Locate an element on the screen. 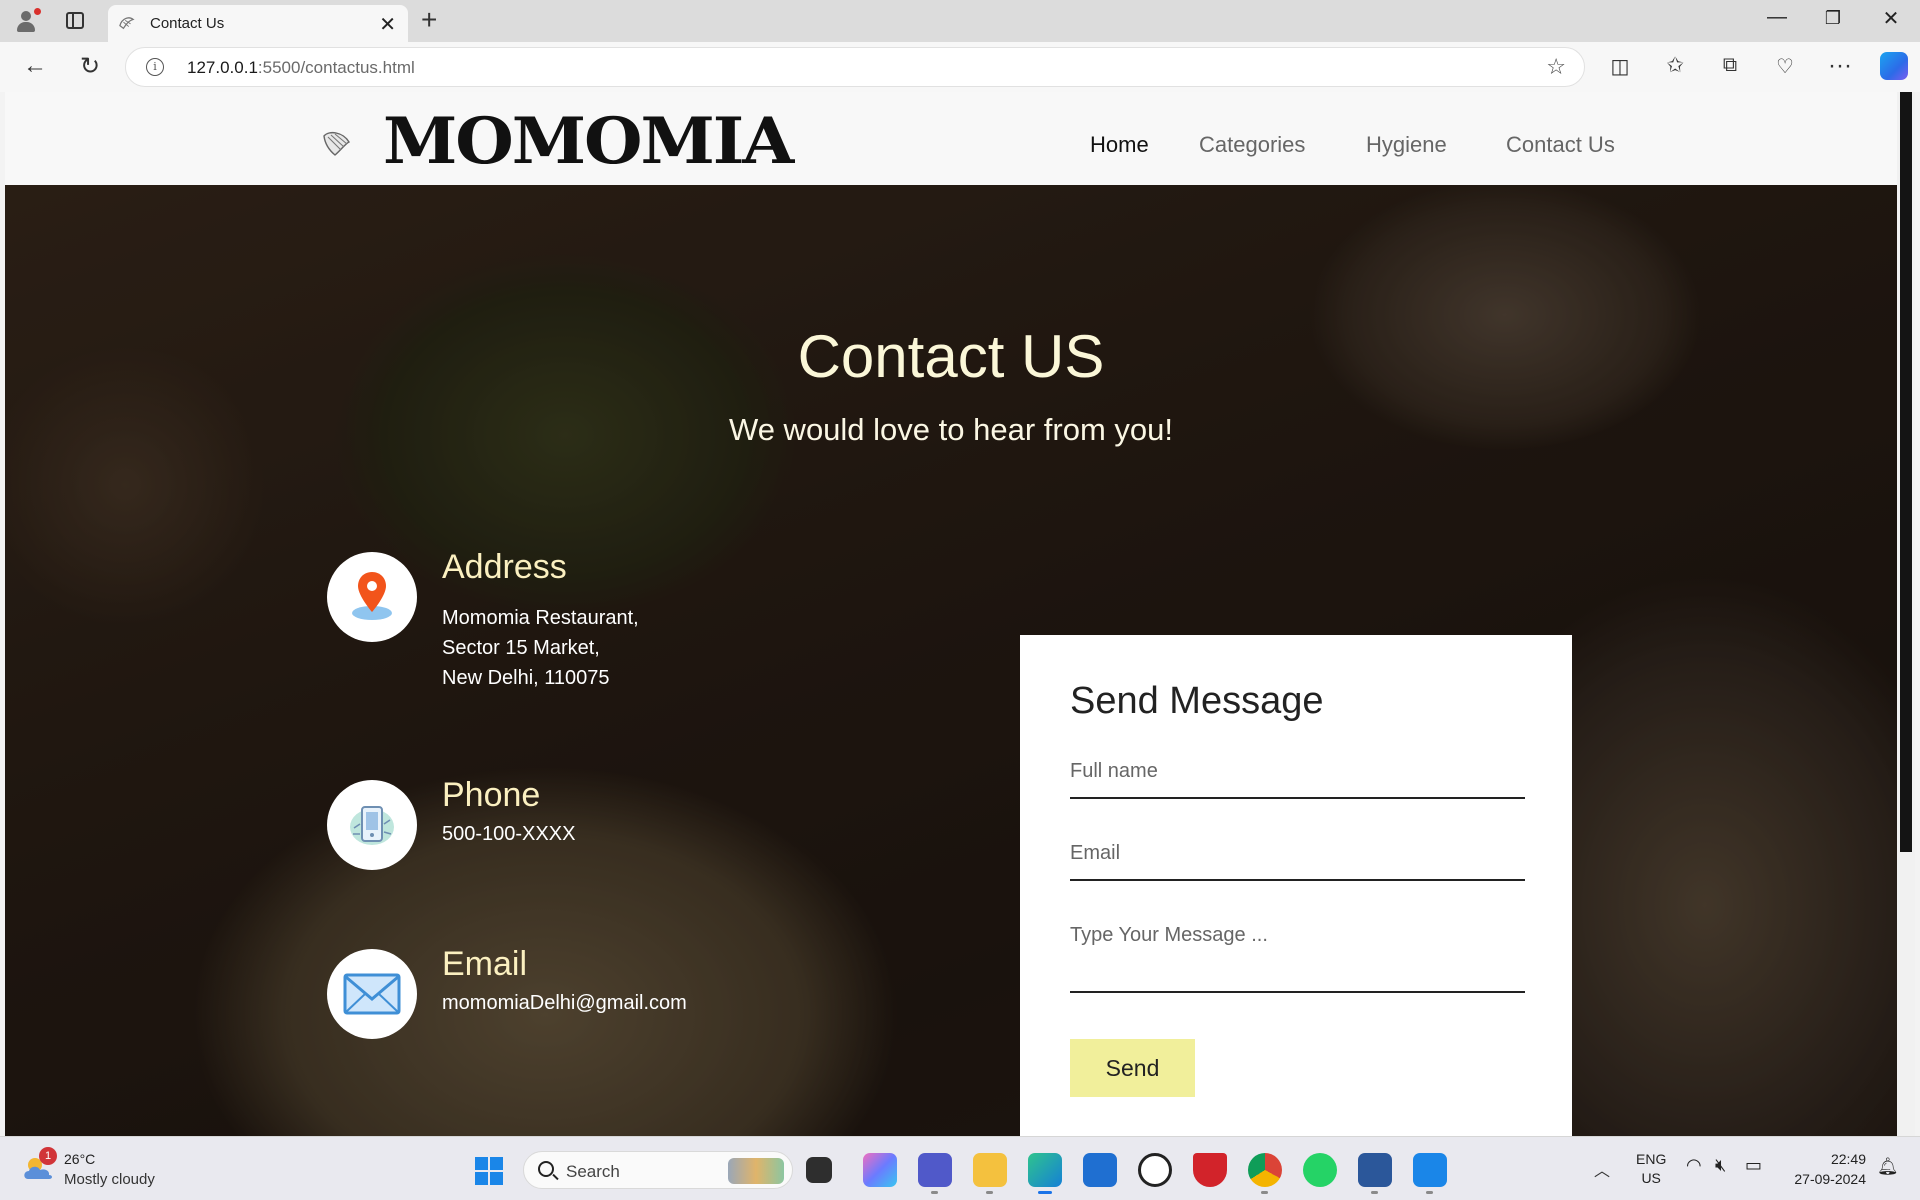 Image resolution: width=1920 pixels, height=1200 pixels. phone-circle is located at coordinates (372, 825).